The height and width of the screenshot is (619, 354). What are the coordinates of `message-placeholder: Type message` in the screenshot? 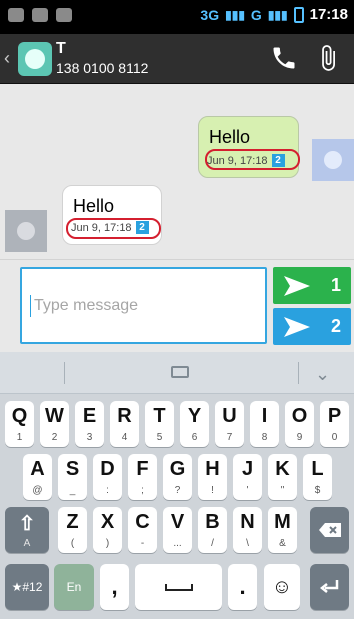 It's located at (86, 305).